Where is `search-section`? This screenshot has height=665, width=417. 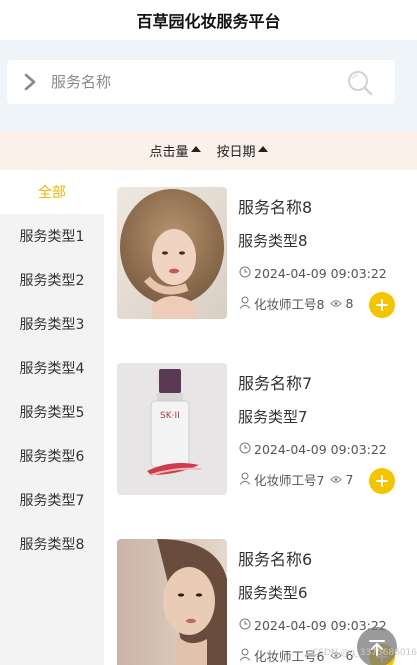
search-section is located at coordinates (208, 85).